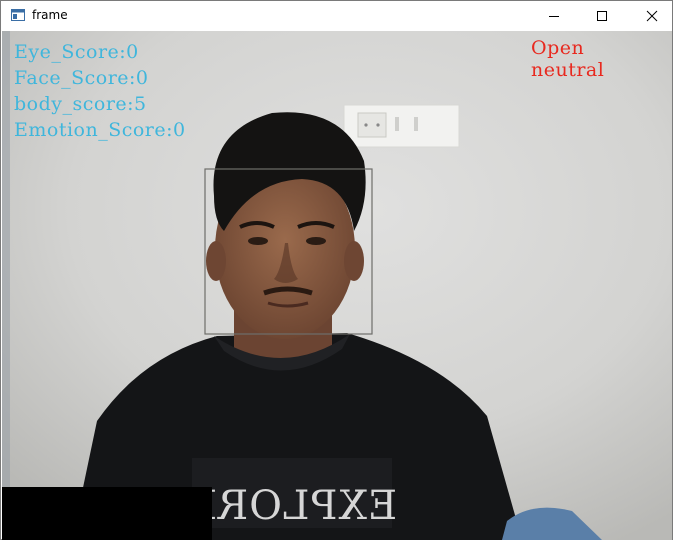 The width and height of the screenshot is (673, 540). What do you see at coordinates (80, 104) in the screenshot?
I see `body-score-label: body_score:5` at bounding box center [80, 104].